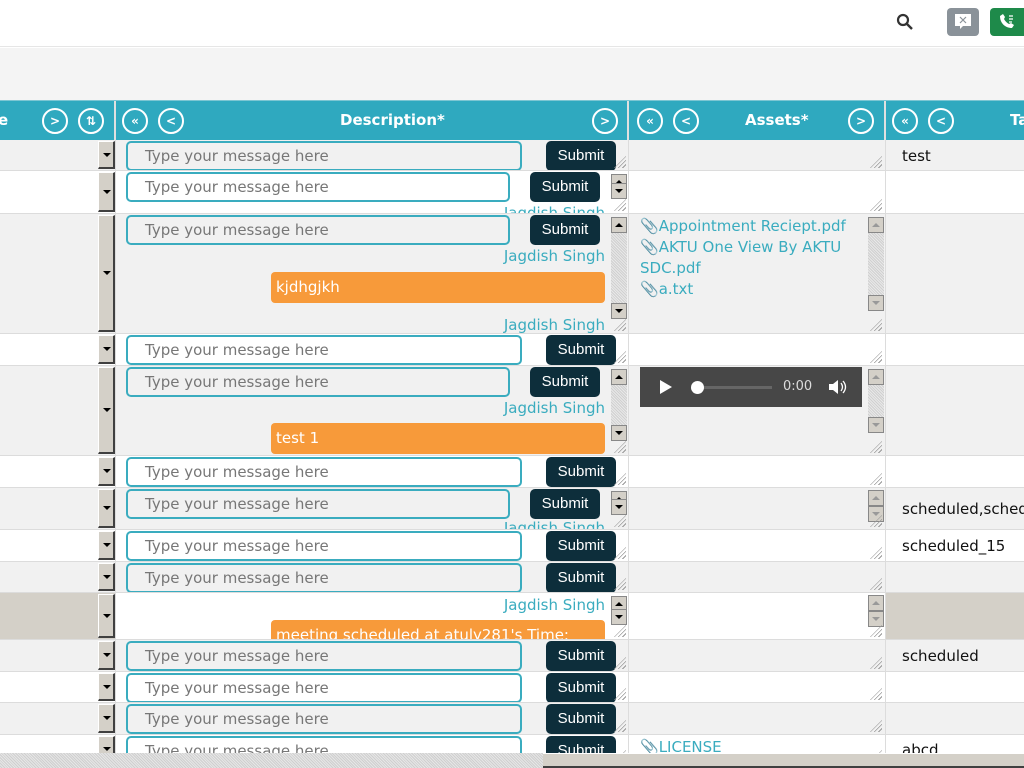 Image resolution: width=1024 pixels, height=768 pixels. Describe the element at coordinates (747, 289) in the screenshot. I see `asset-link: 📎a.txt` at that location.